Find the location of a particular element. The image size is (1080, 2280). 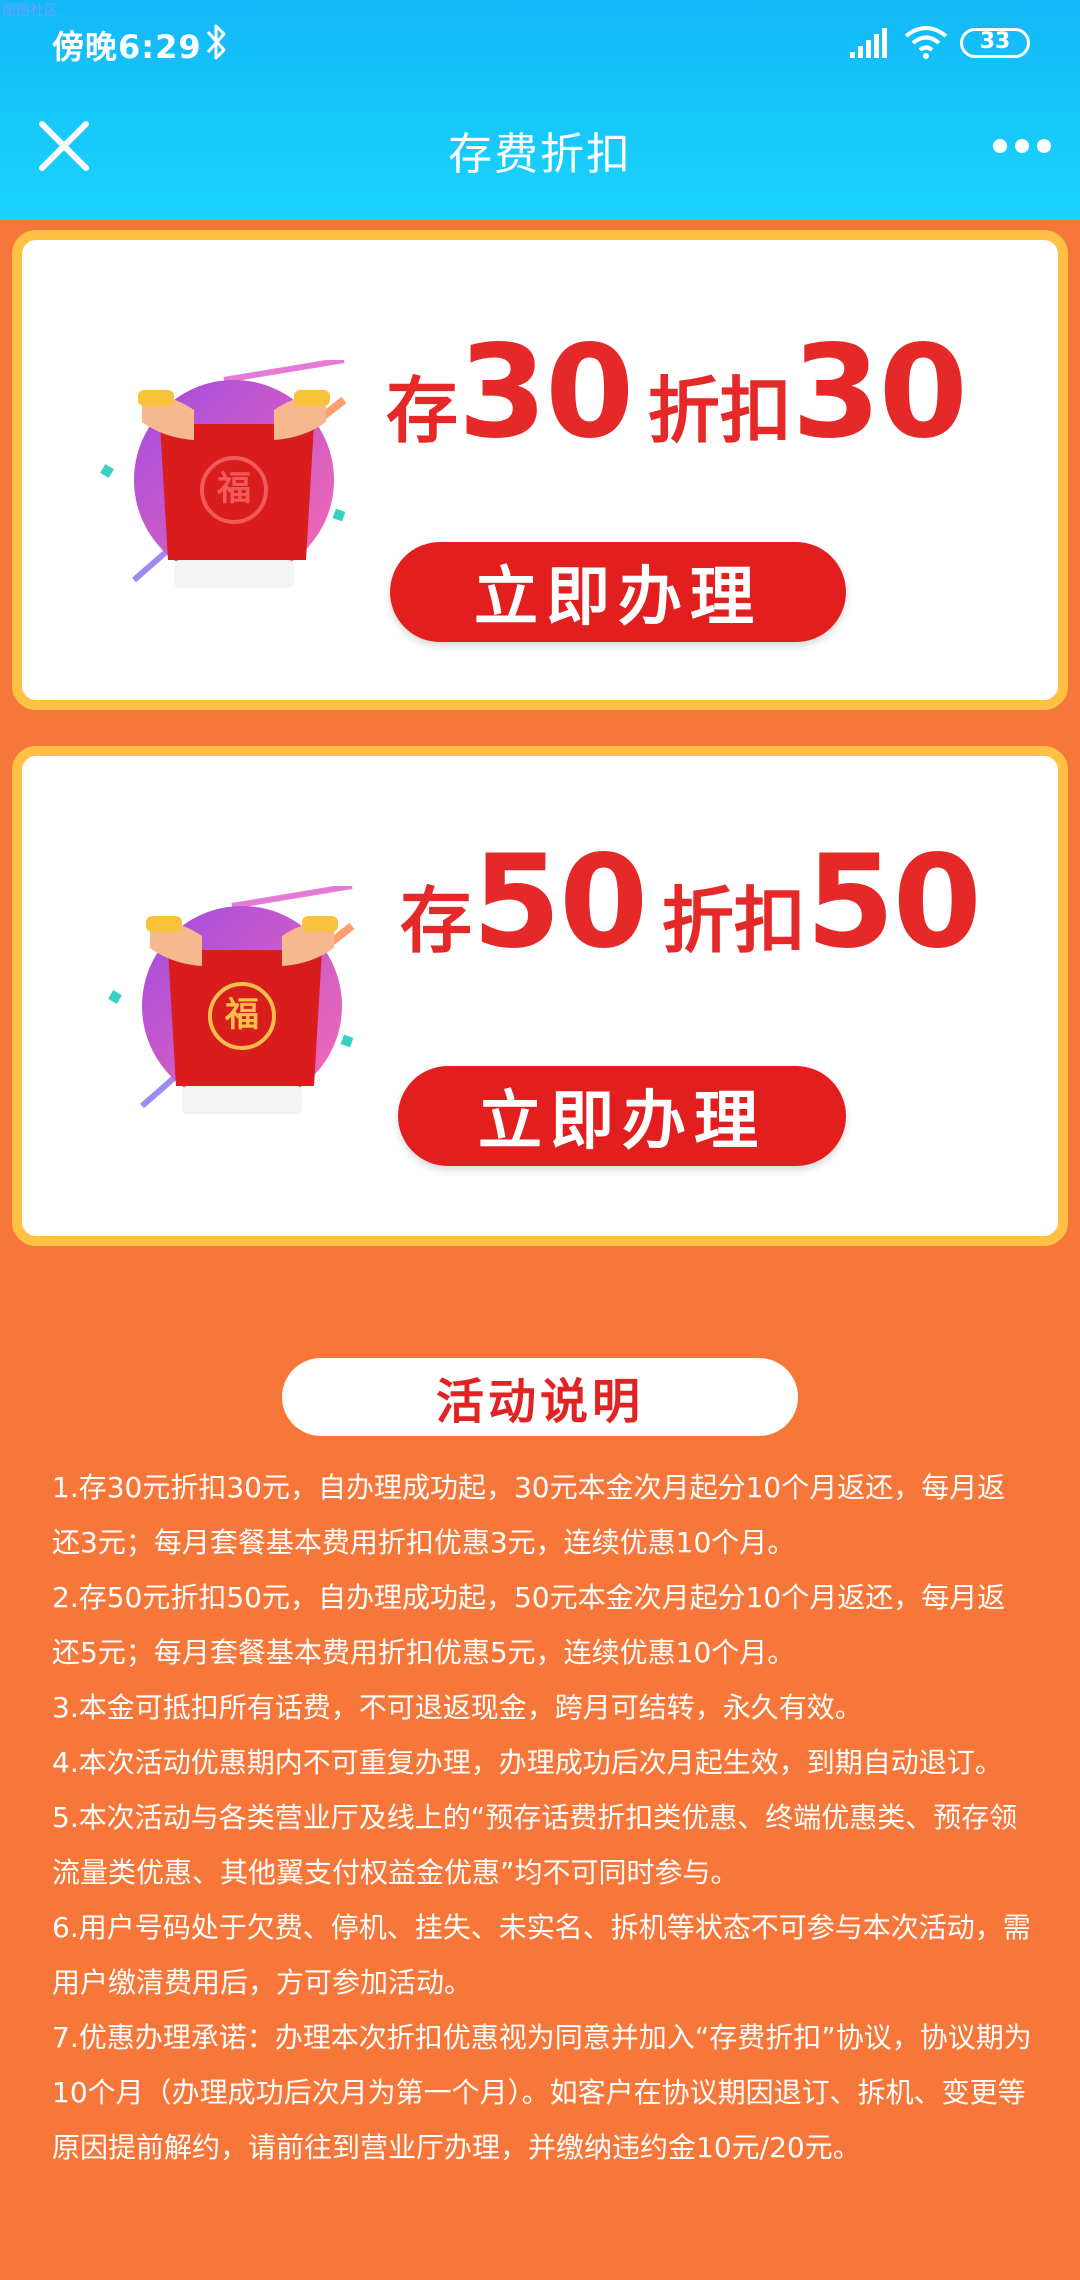

battery-icon: 33 is located at coordinates (995, 43).